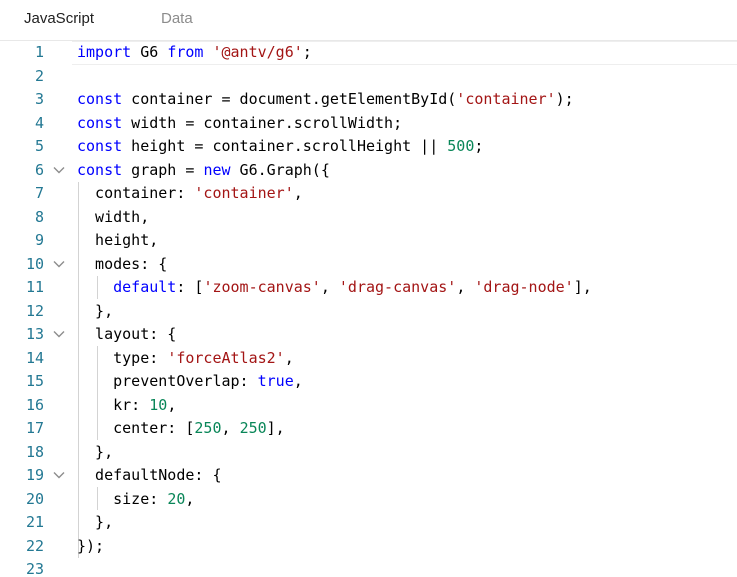  I want to click on code-token: 500, so click(461, 146).